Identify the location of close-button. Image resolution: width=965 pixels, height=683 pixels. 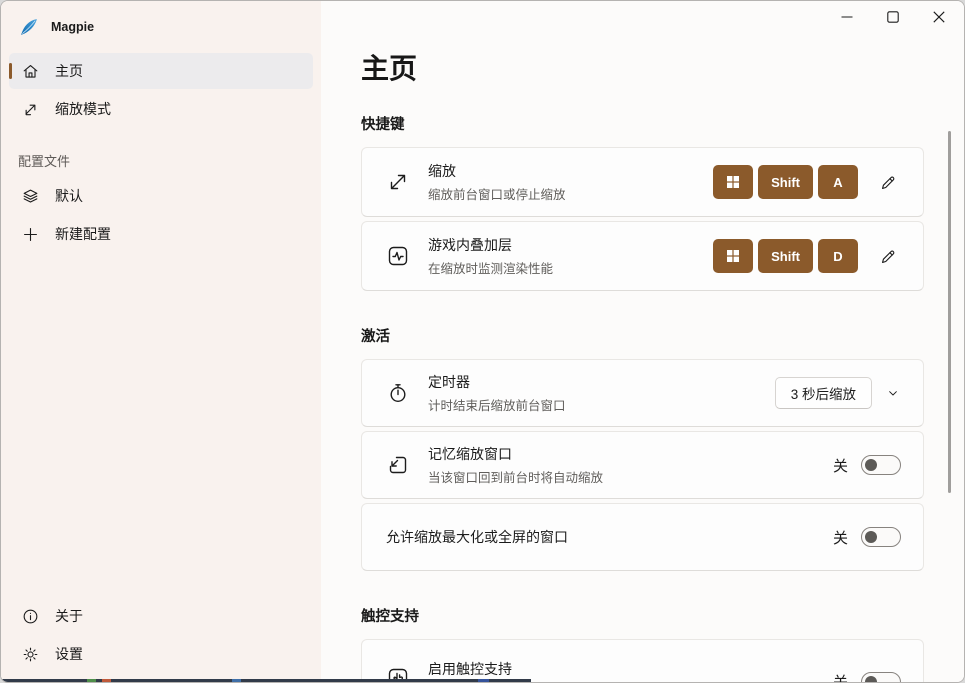
(939, 17).